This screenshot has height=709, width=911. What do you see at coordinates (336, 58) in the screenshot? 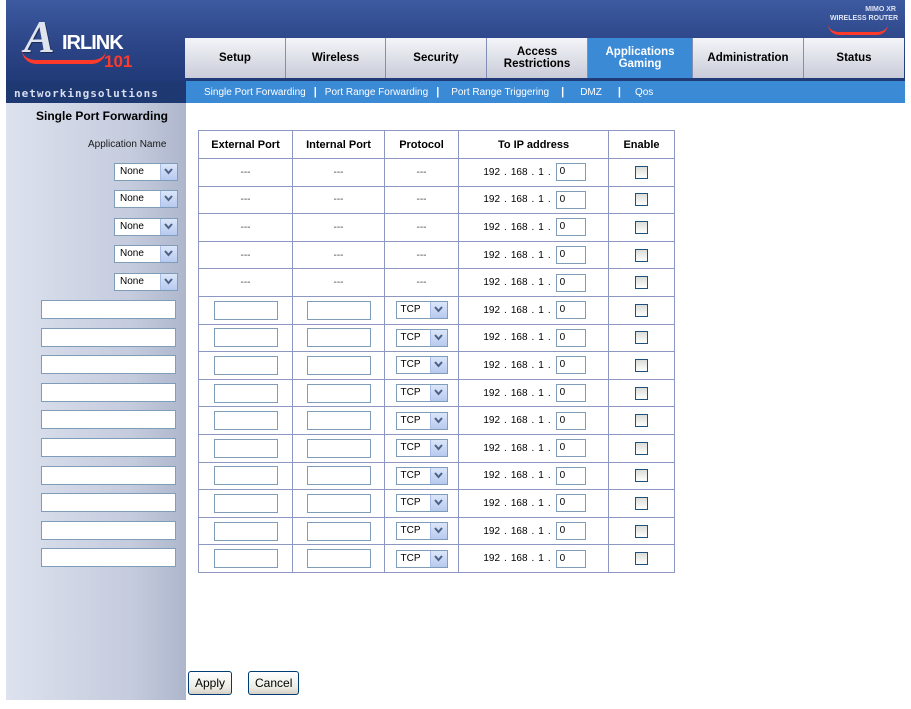
I see `tab-wireless: Wireless` at bounding box center [336, 58].